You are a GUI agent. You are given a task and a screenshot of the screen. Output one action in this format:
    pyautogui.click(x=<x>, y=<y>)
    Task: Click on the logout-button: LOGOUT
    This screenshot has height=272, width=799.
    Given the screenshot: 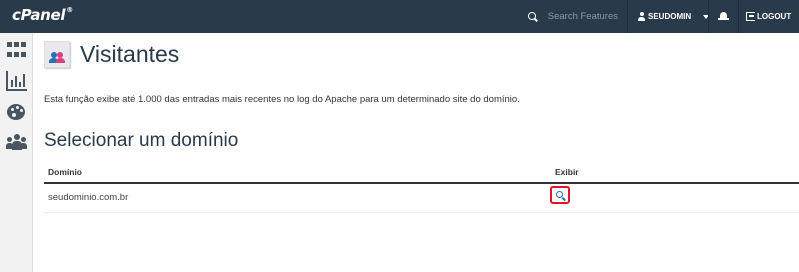 What is the action you would take?
    pyautogui.click(x=768, y=16)
    